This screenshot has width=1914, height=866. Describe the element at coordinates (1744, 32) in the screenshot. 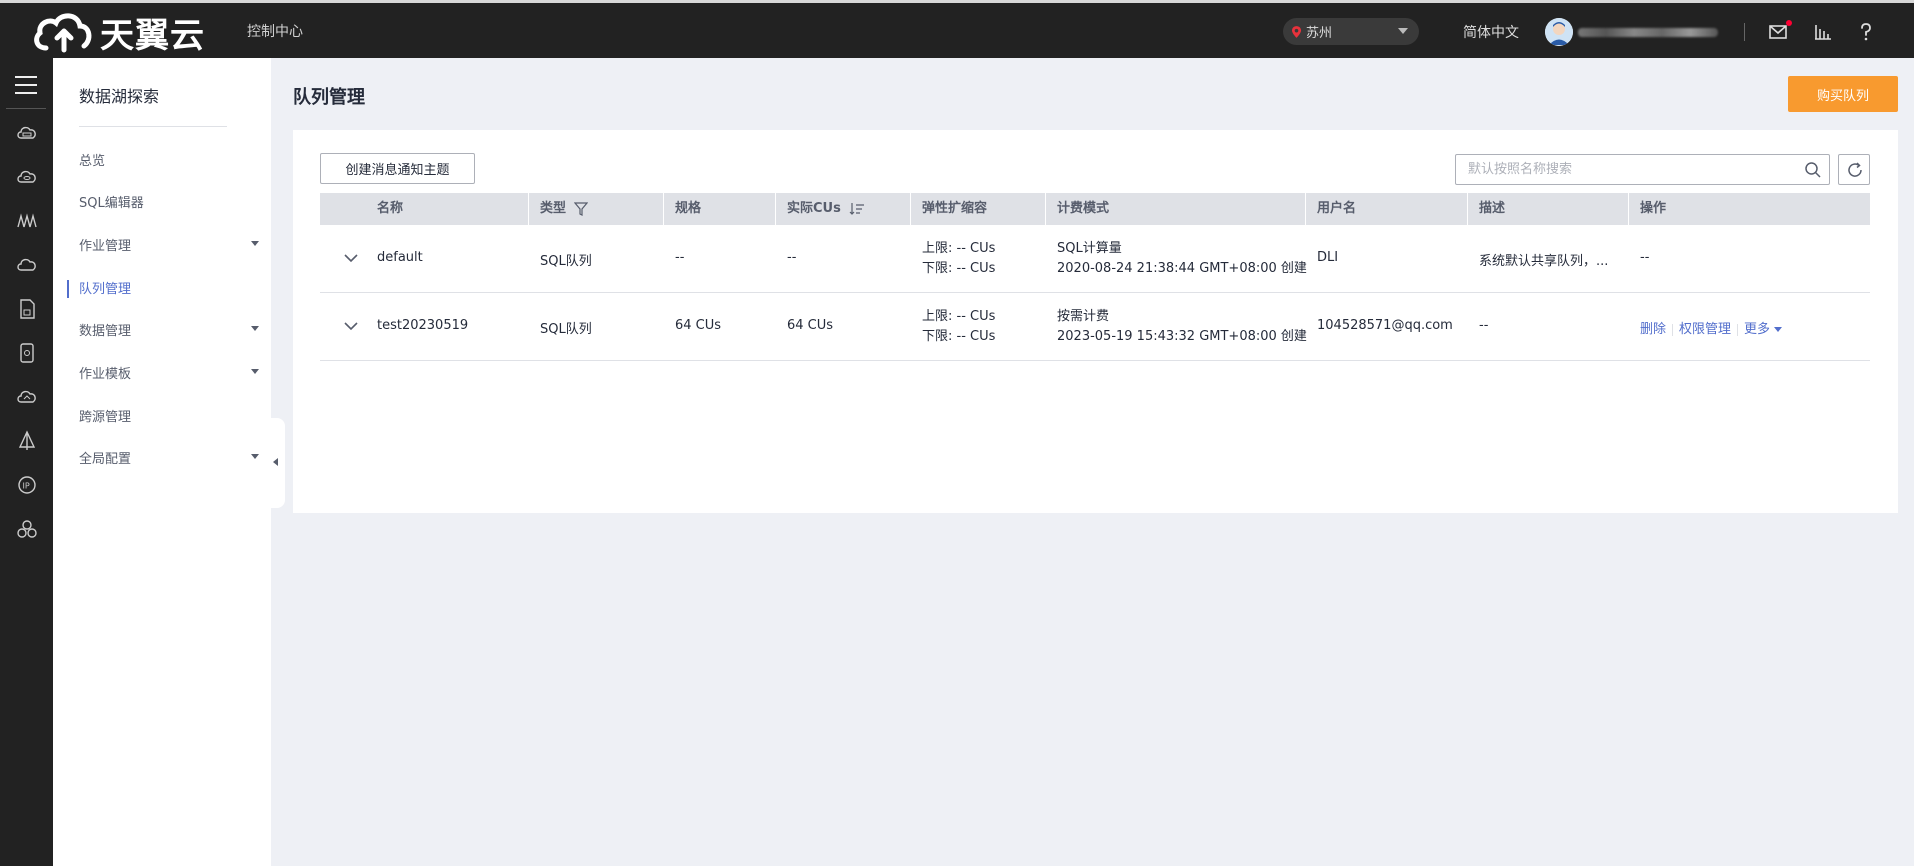

I see `header-divider` at that location.